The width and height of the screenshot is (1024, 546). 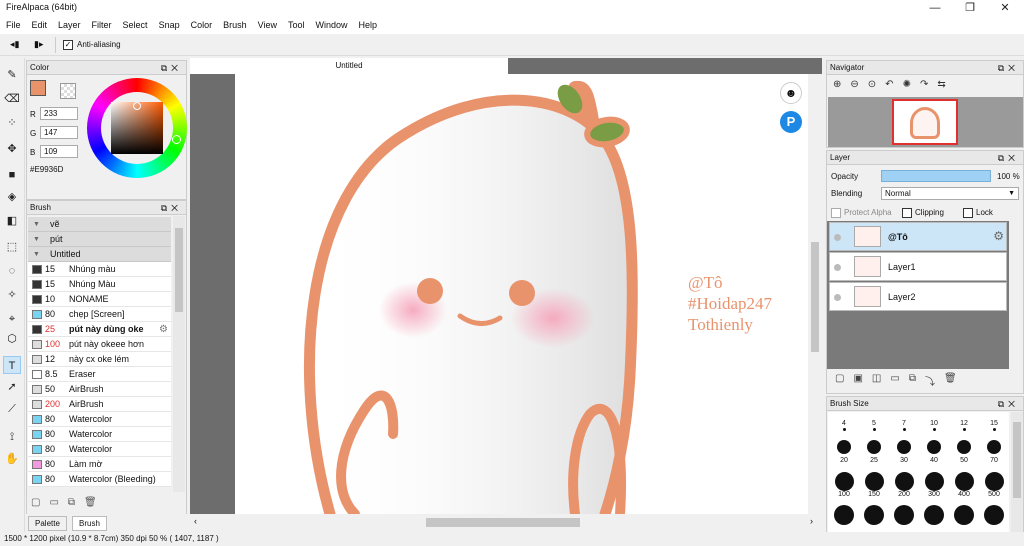 I want to click on g-input: 147, so click(x=59, y=132).